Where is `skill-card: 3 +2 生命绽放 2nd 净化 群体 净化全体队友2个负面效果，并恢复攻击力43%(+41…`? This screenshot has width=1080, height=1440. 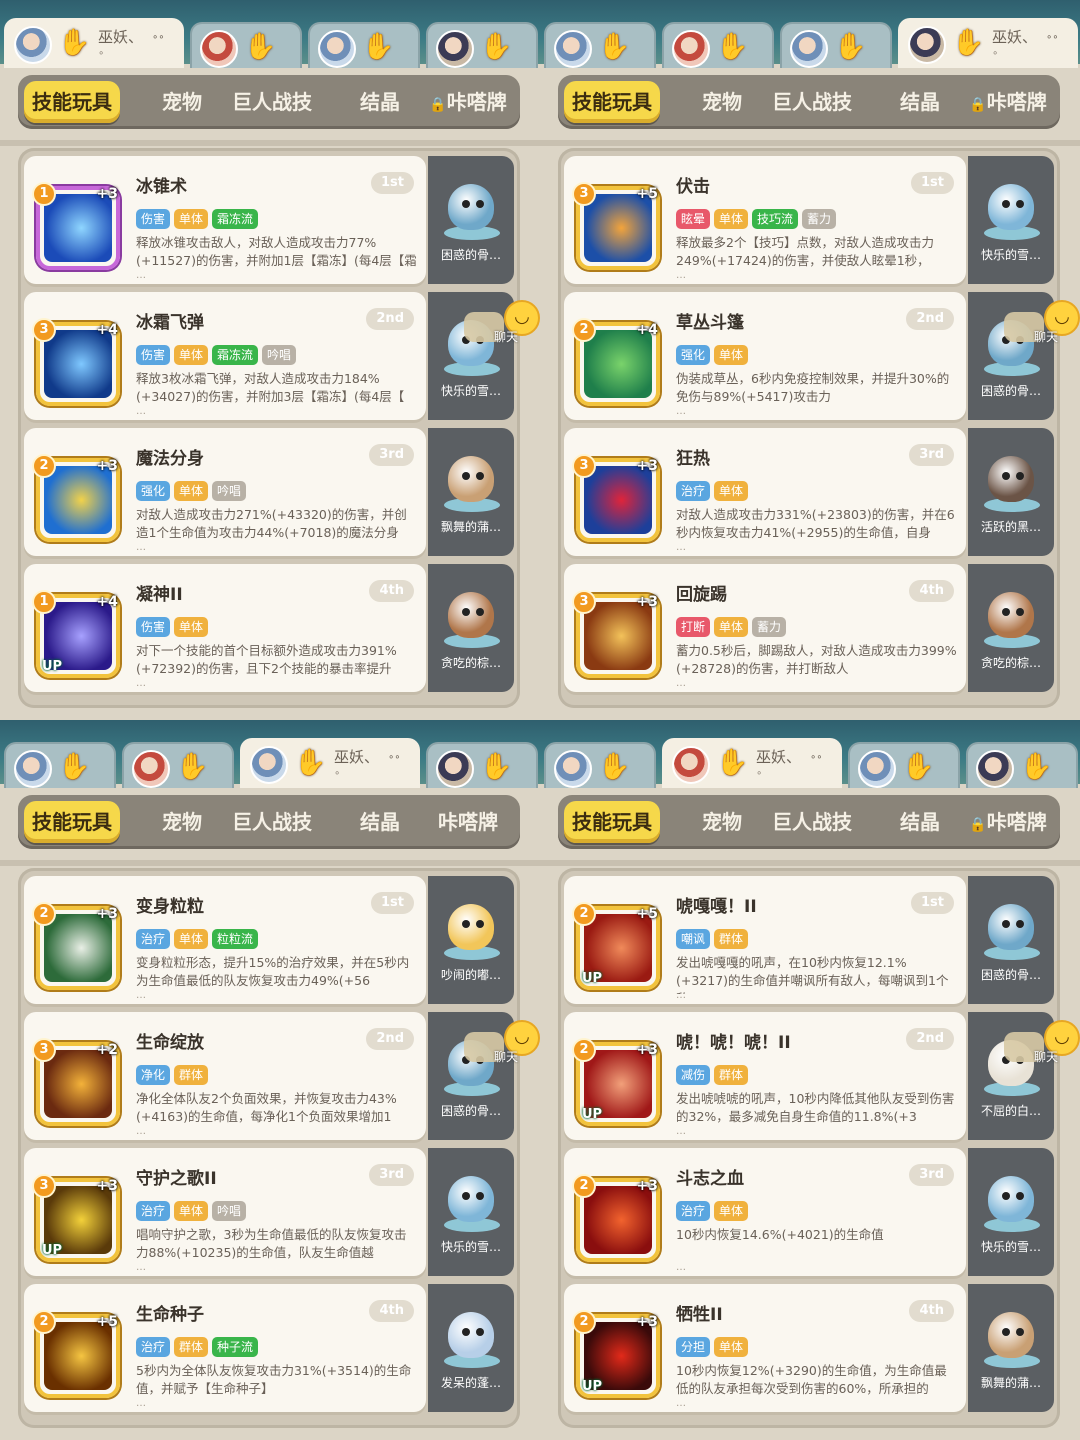 skill-card: 3 +2 生命绽放 2nd 净化 群体 净化全体队友2个负面效果，并恢复攻击力43%(+41… is located at coordinates (225, 1076).